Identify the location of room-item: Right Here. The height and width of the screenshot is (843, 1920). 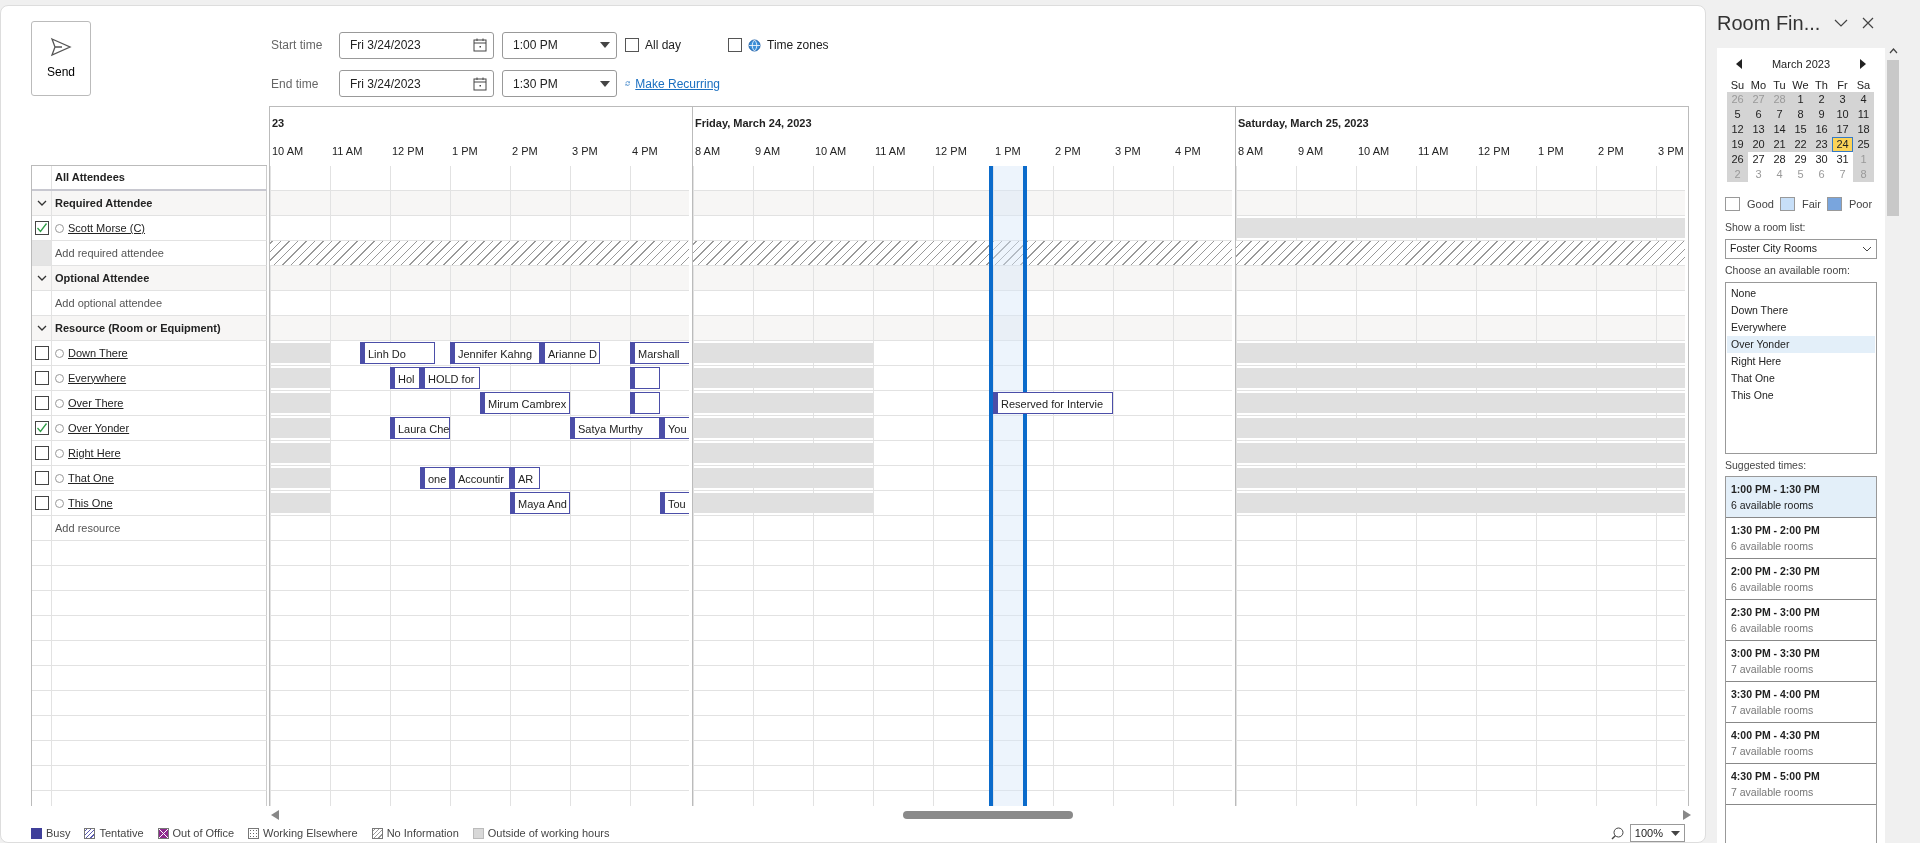
(1801, 361).